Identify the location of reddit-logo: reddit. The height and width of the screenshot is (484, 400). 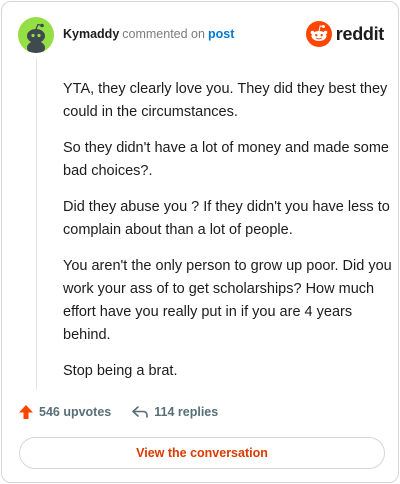
(345, 34).